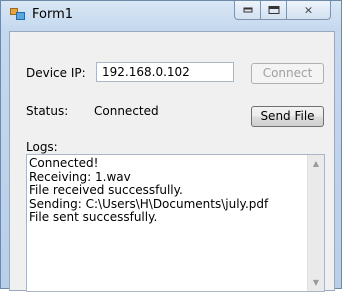  What do you see at coordinates (64, 163) in the screenshot?
I see `log-line: Connected!` at bounding box center [64, 163].